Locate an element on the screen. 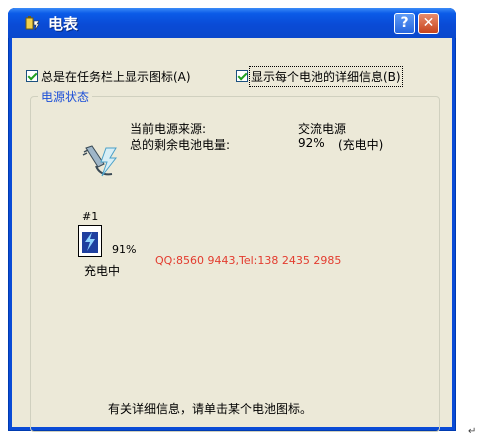 The height and width of the screenshot is (442, 480). paragraph-mark: ↵ is located at coordinates (472, 431).